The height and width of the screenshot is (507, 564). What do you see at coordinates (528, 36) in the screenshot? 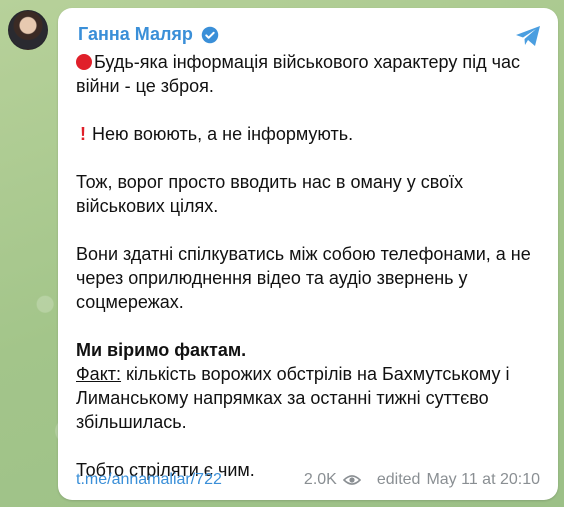
I see `telegram-share-icon` at bounding box center [528, 36].